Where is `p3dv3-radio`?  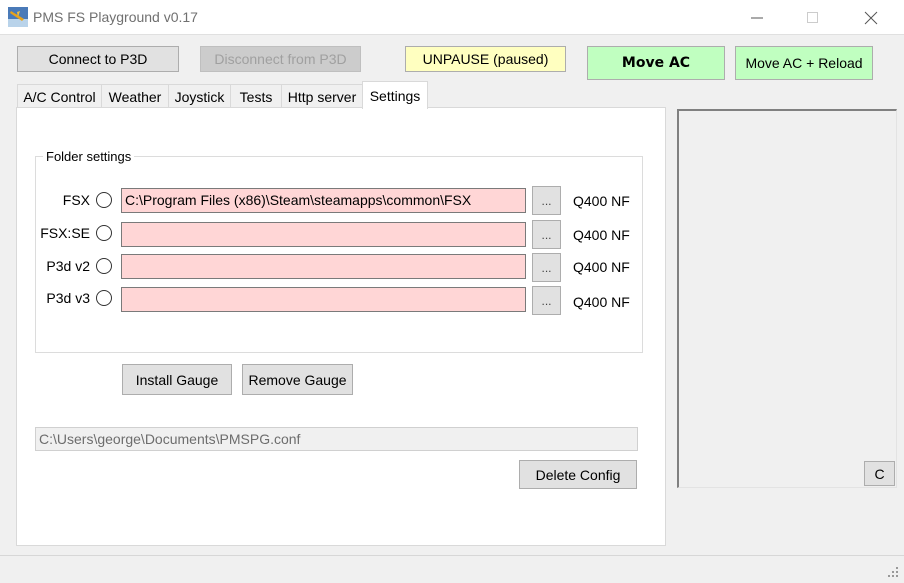 p3dv3-radio is located at coordinates (104, 298).